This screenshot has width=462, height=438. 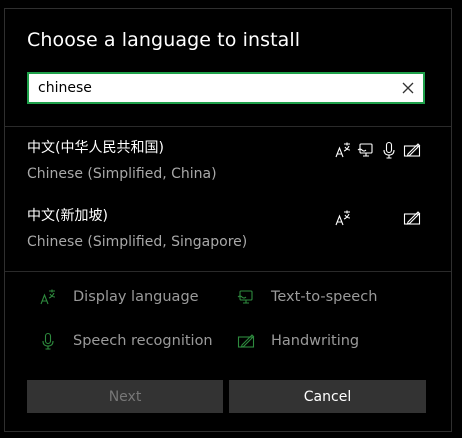 I want to click on legend-label: Text-to-speech, so click(x=324, y=297).